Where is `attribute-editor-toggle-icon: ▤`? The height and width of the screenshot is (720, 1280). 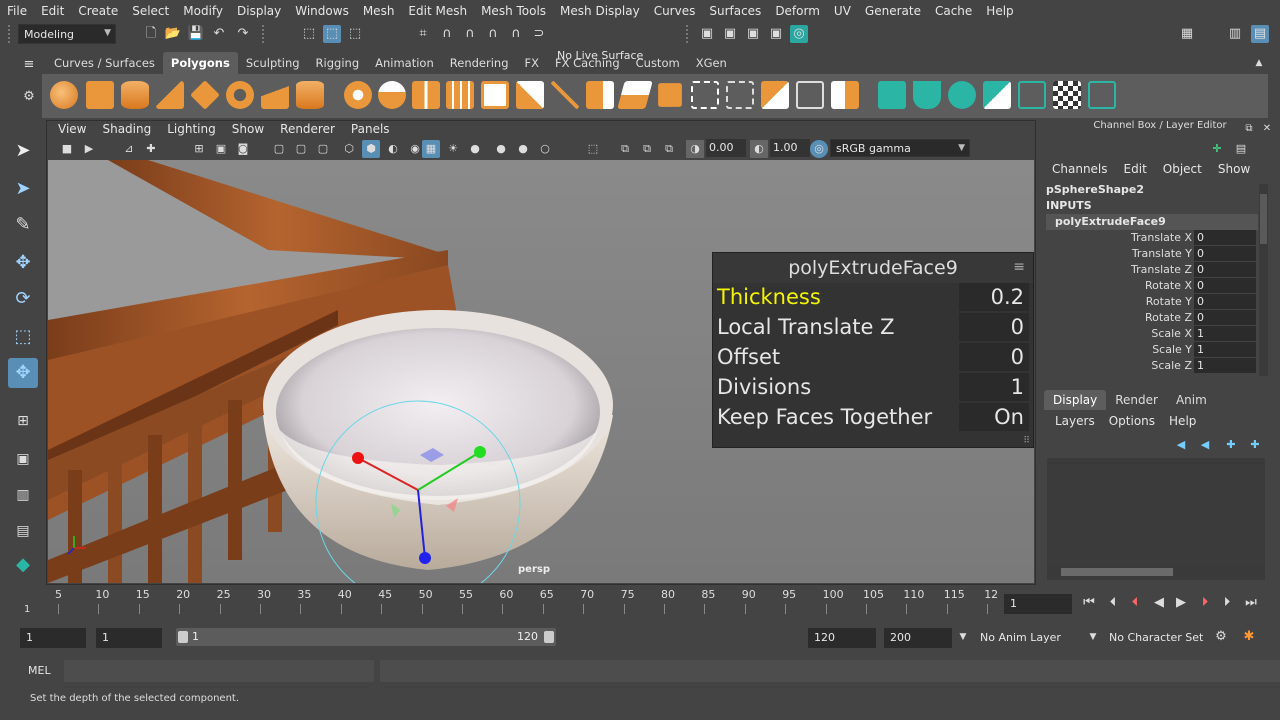
attribute-editor-toggle-icon: ▤ is located at coordinates (1241, 149).